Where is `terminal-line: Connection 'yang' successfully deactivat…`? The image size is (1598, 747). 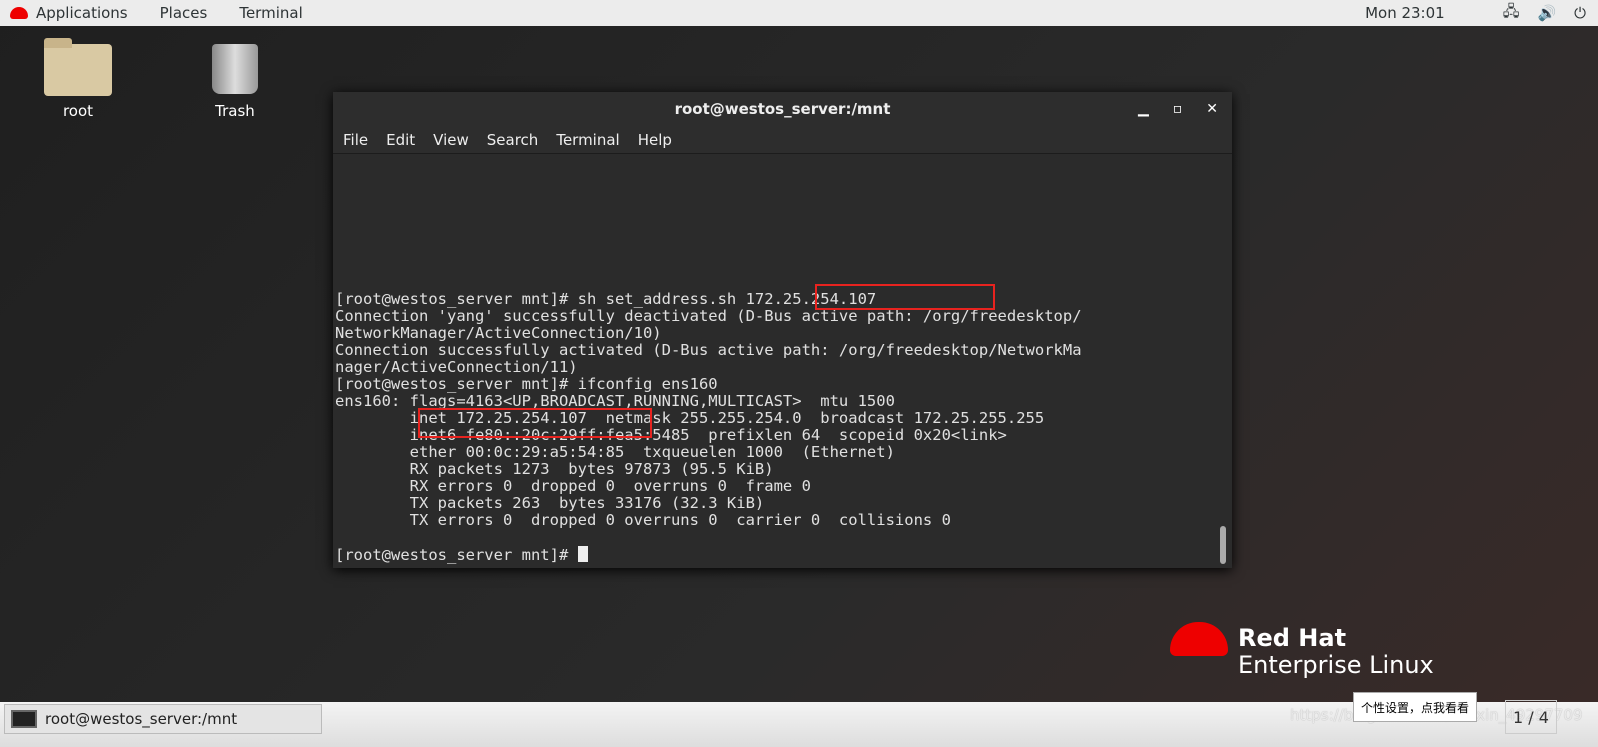 terminal-line: Connection 'yang' successfully deactivat… is located at coordinates (708, 316).